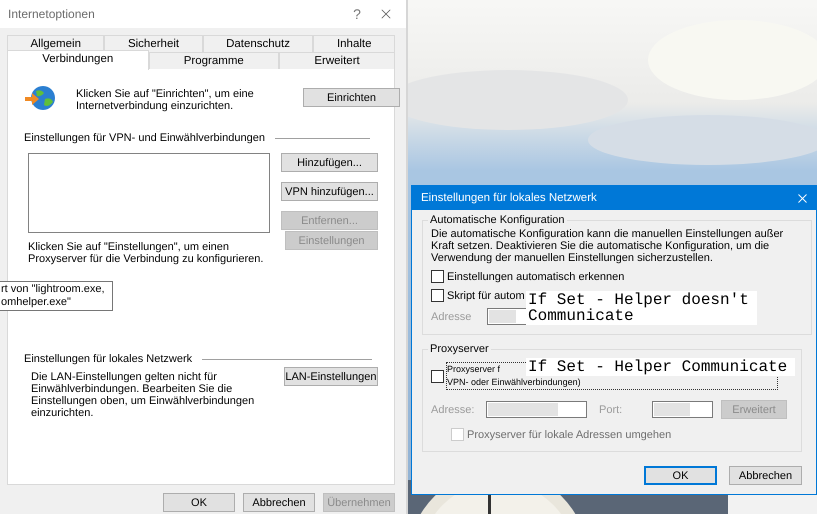  Describe the element at coordinates (497, 220) in the screenshot. I see `group-title: Automatische Konfiguration` at that location.